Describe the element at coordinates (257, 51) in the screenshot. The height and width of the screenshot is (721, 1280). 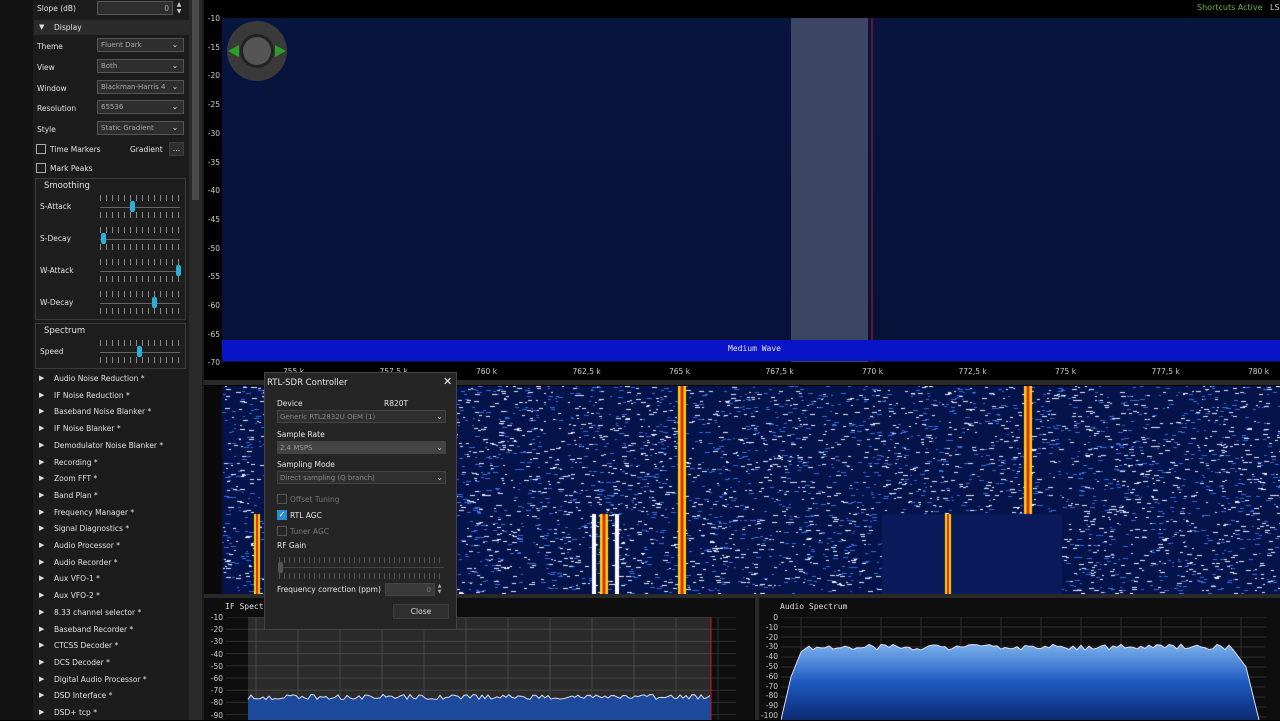
I see `volume-knob` at that location.